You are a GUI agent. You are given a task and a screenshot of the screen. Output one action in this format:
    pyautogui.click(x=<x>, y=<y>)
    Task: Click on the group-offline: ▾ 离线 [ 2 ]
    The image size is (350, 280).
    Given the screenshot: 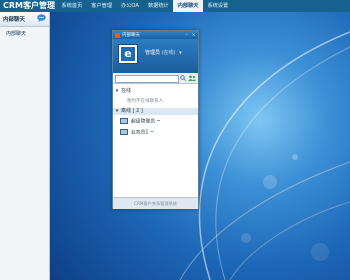 What is the action you would take?
    pyautogui.click(x=155, y=111)
    